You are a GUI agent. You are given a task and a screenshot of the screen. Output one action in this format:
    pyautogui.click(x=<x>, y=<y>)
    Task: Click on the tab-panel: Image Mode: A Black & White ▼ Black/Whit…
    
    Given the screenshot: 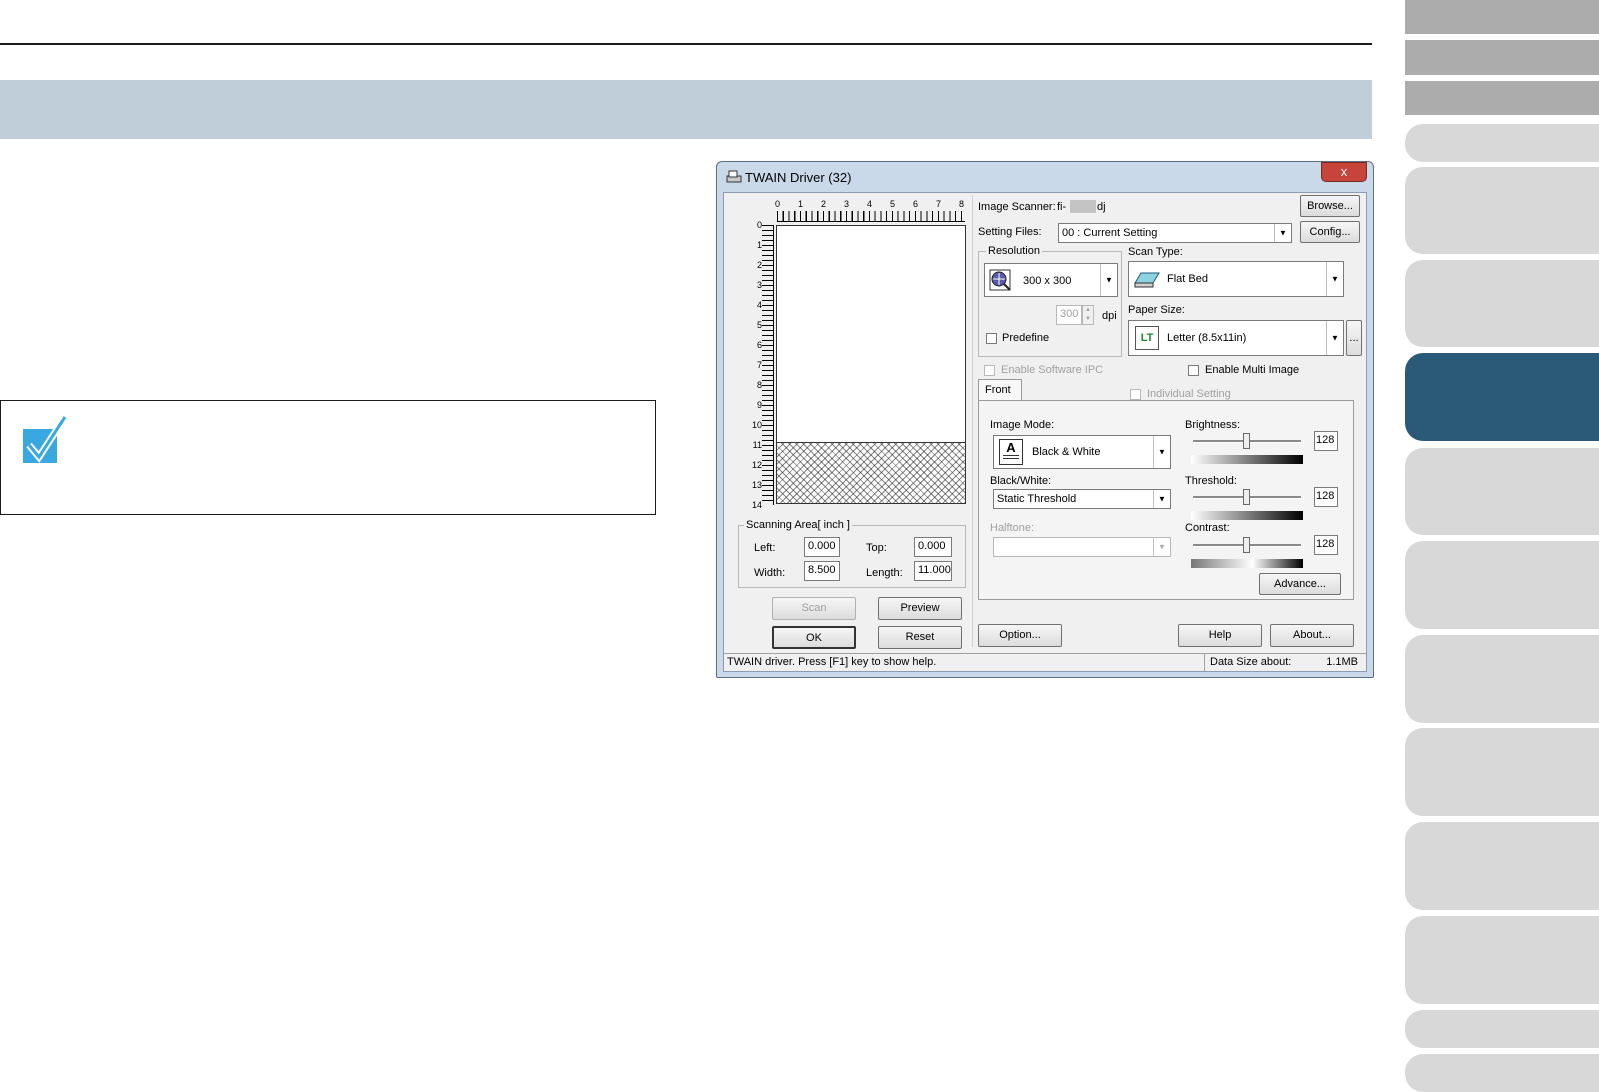 What is the action you would take?
    pyautogui.click(x=1166, y=500)
    